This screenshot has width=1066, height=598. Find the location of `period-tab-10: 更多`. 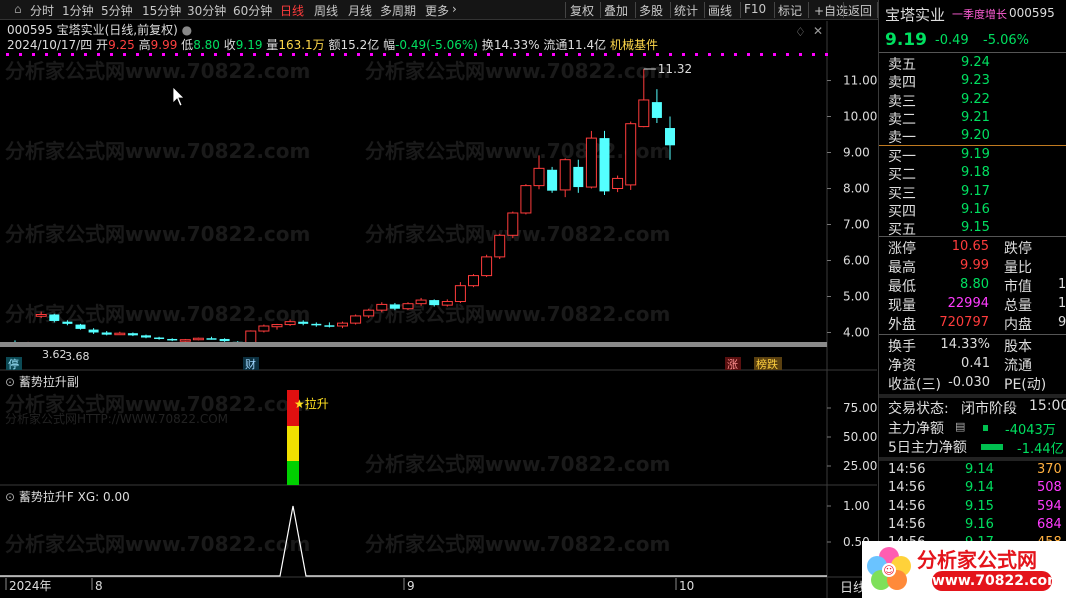

period-tab-10: 更多 is located at coordinates (437, 10).